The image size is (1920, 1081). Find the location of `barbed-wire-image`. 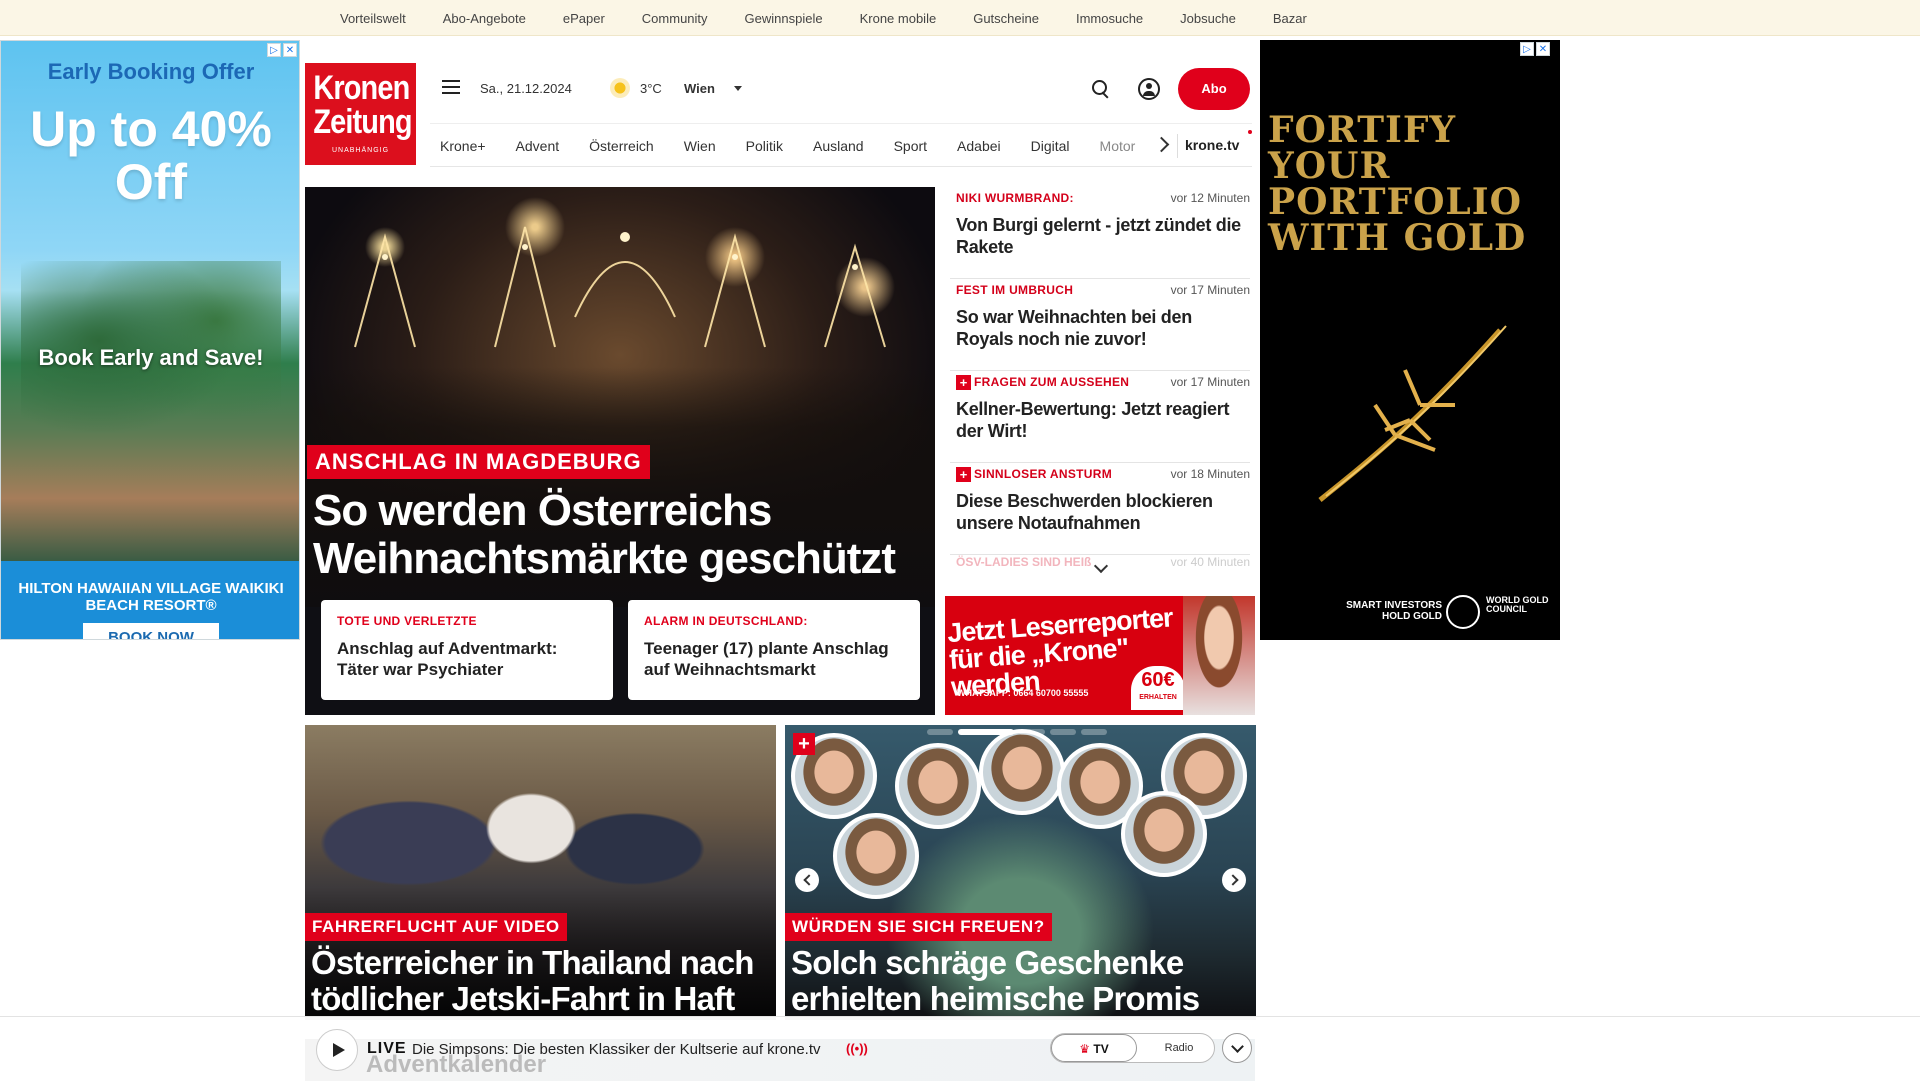

barbed-wire-image is located at coordinates (1412, 413).